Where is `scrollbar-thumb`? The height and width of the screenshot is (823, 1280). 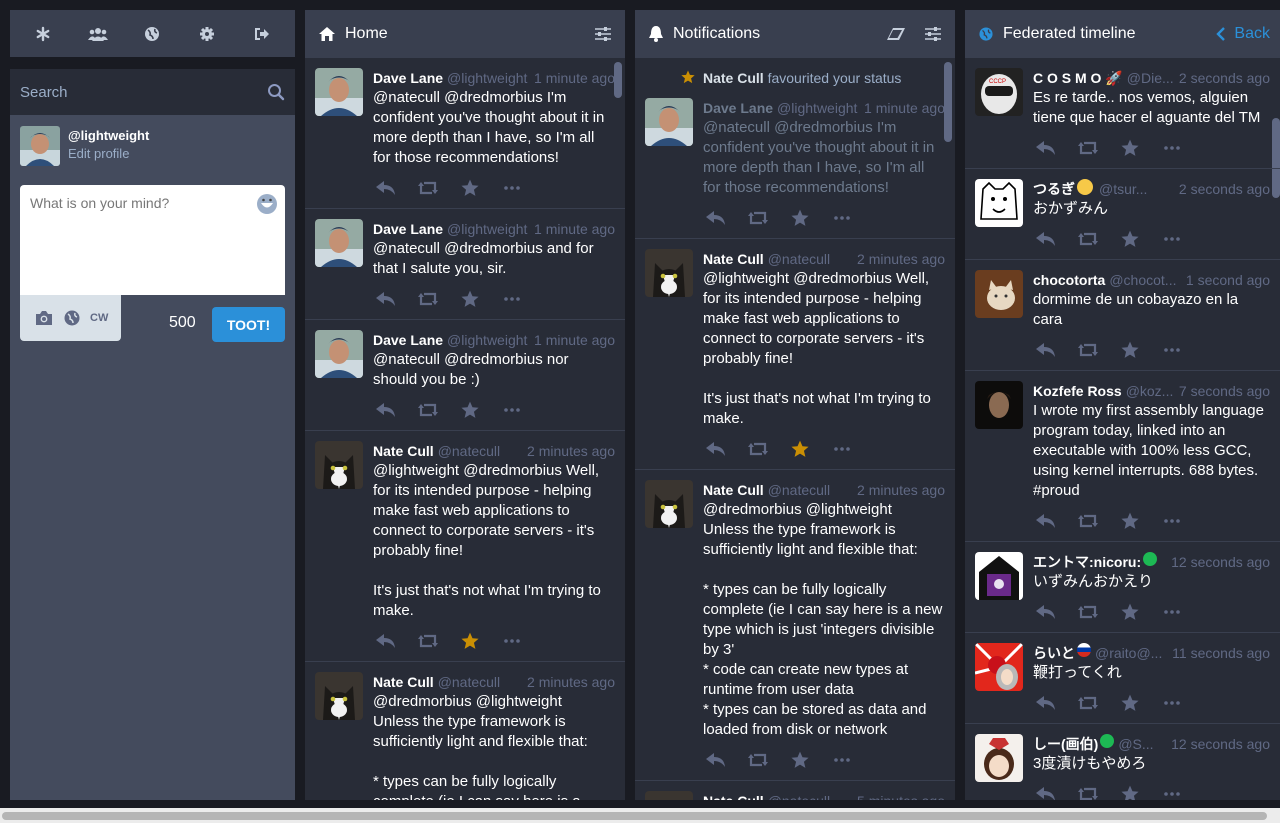
scrollbar-thumb is located at coordinates (634, 816).